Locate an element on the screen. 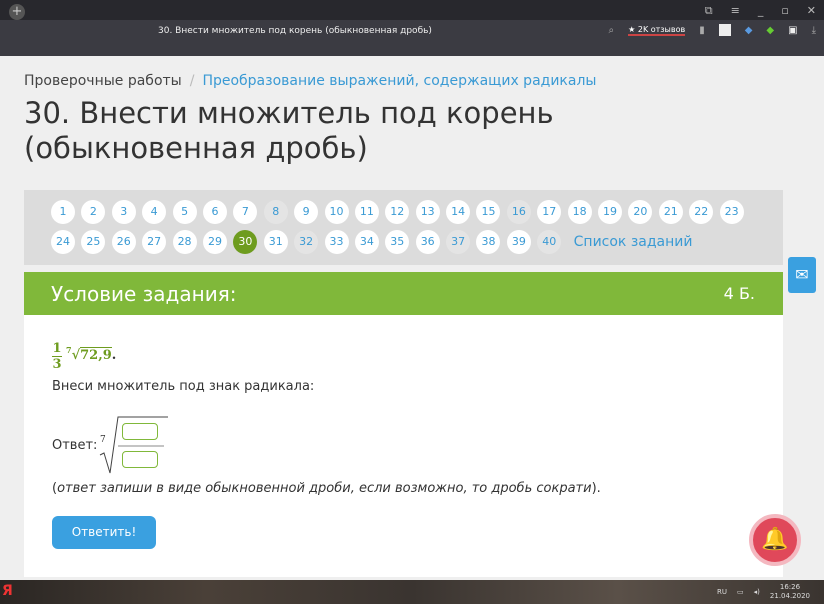 Image resolution: width=824 pixels, height=604 pixels. task-number-15: 15 is located at coordinates (488, 212).